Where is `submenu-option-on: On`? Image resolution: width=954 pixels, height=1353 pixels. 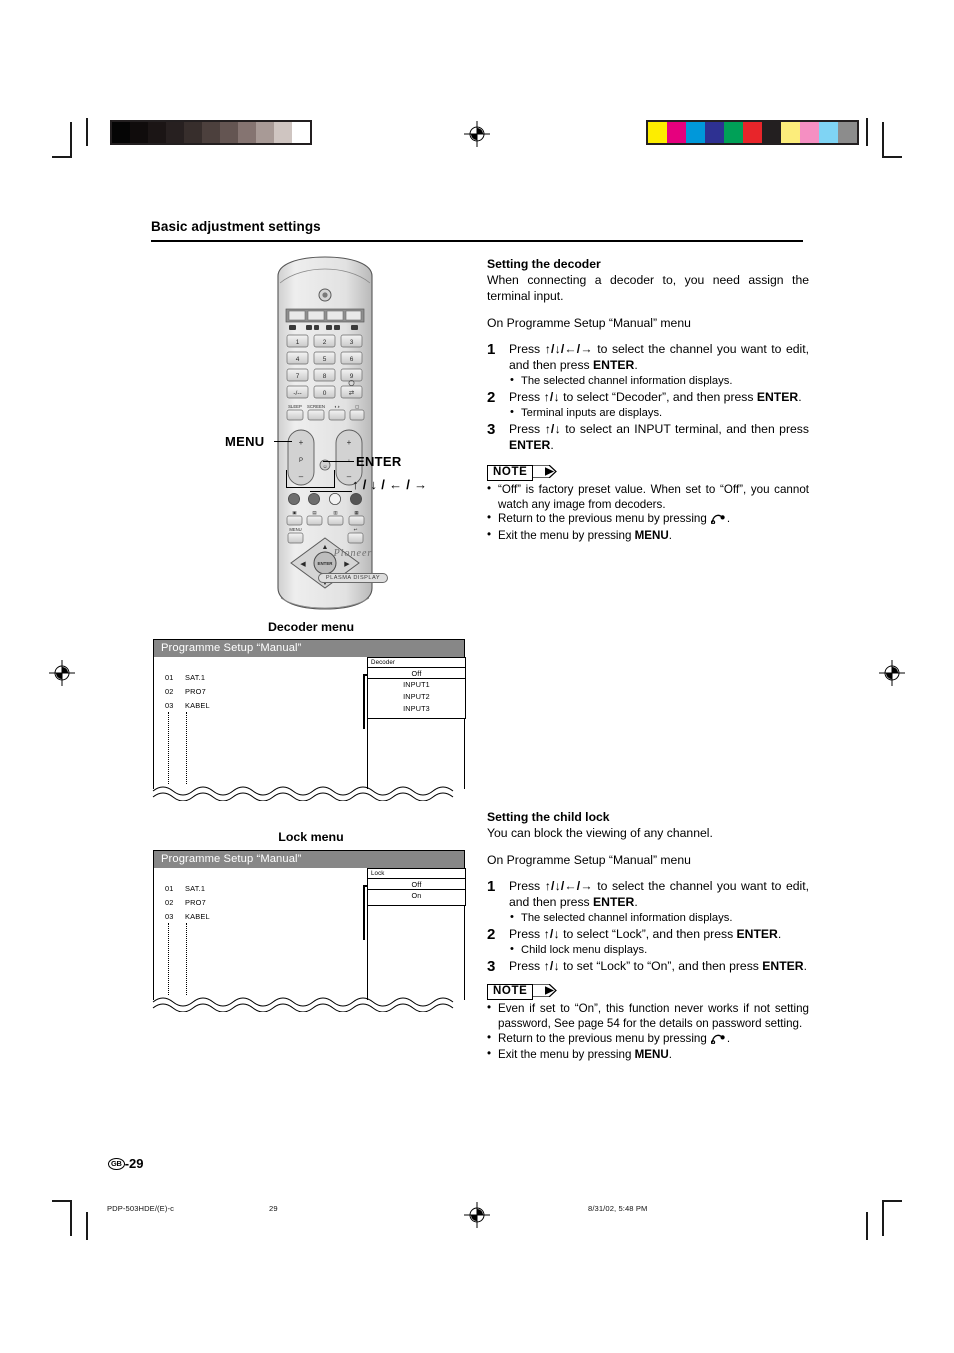 submenu-option-on: On is located at coordinates (416, 896).